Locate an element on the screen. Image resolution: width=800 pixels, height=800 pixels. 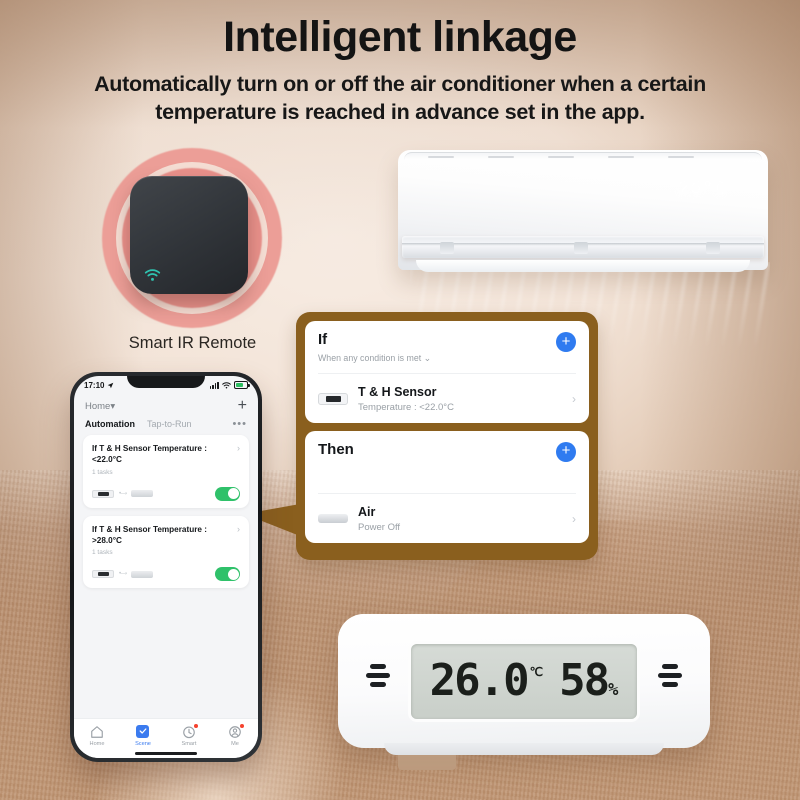
home-selector-label: Home is located at coordinates (98, 406).